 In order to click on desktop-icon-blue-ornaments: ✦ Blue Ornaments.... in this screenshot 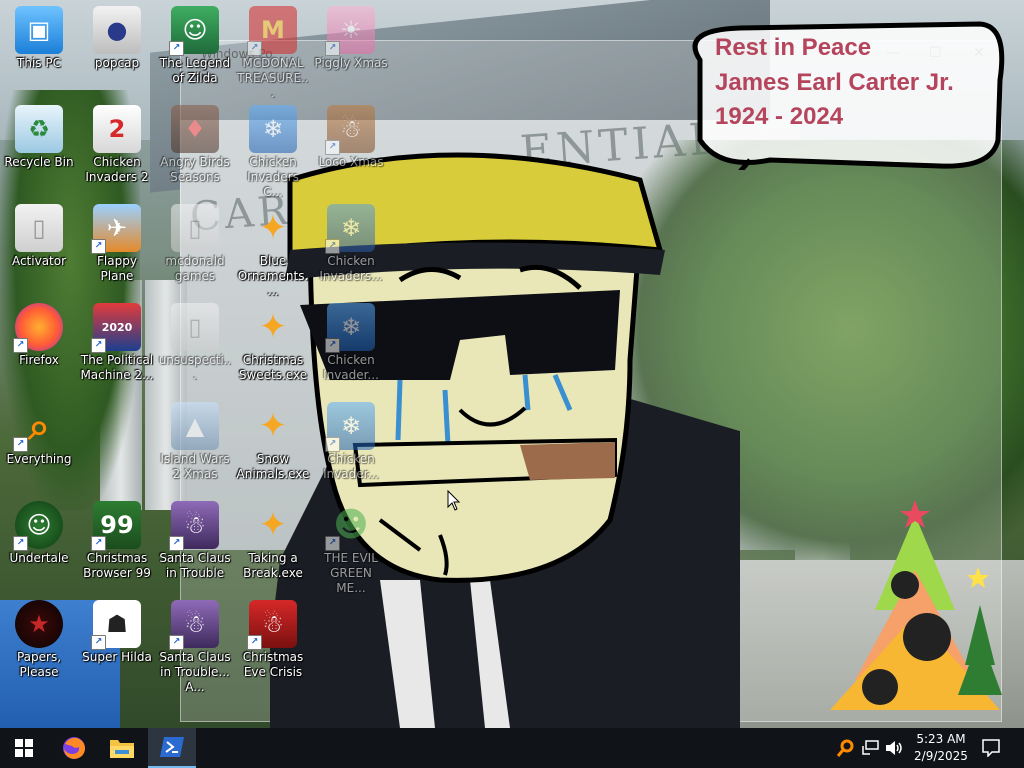, I will do `click(273, 249)`.